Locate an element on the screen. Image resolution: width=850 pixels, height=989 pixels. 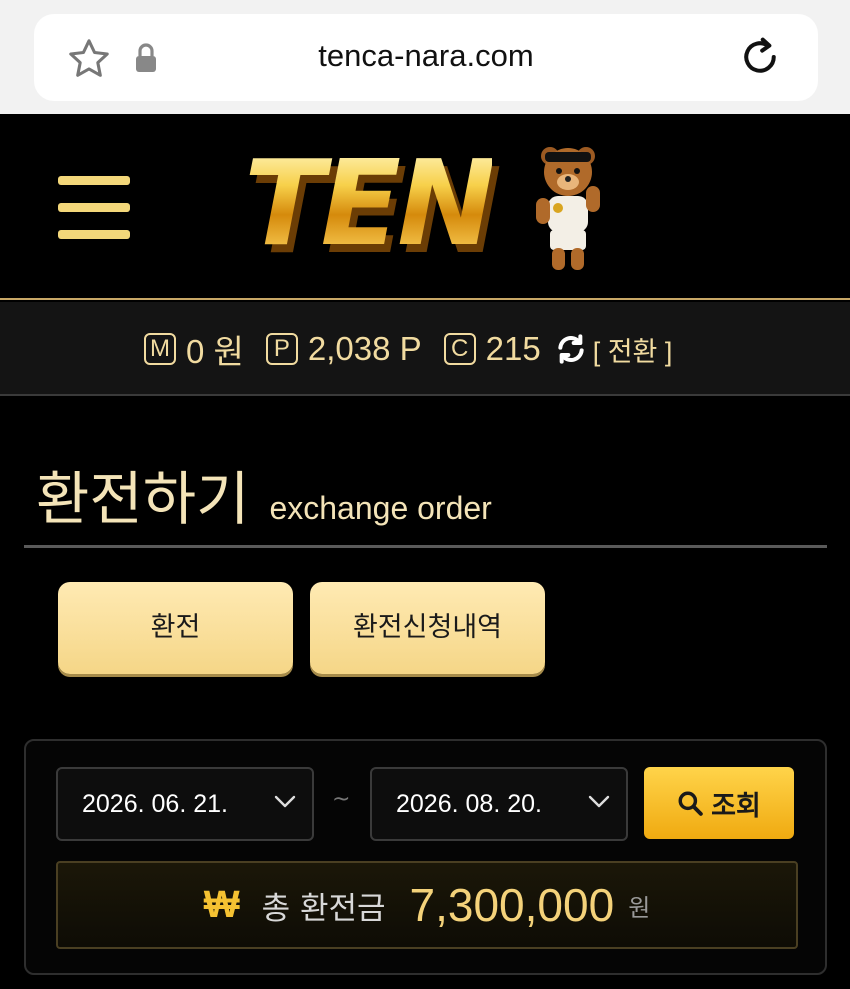
point-balance: P 2,038 P is located at coordinates (343, 349).